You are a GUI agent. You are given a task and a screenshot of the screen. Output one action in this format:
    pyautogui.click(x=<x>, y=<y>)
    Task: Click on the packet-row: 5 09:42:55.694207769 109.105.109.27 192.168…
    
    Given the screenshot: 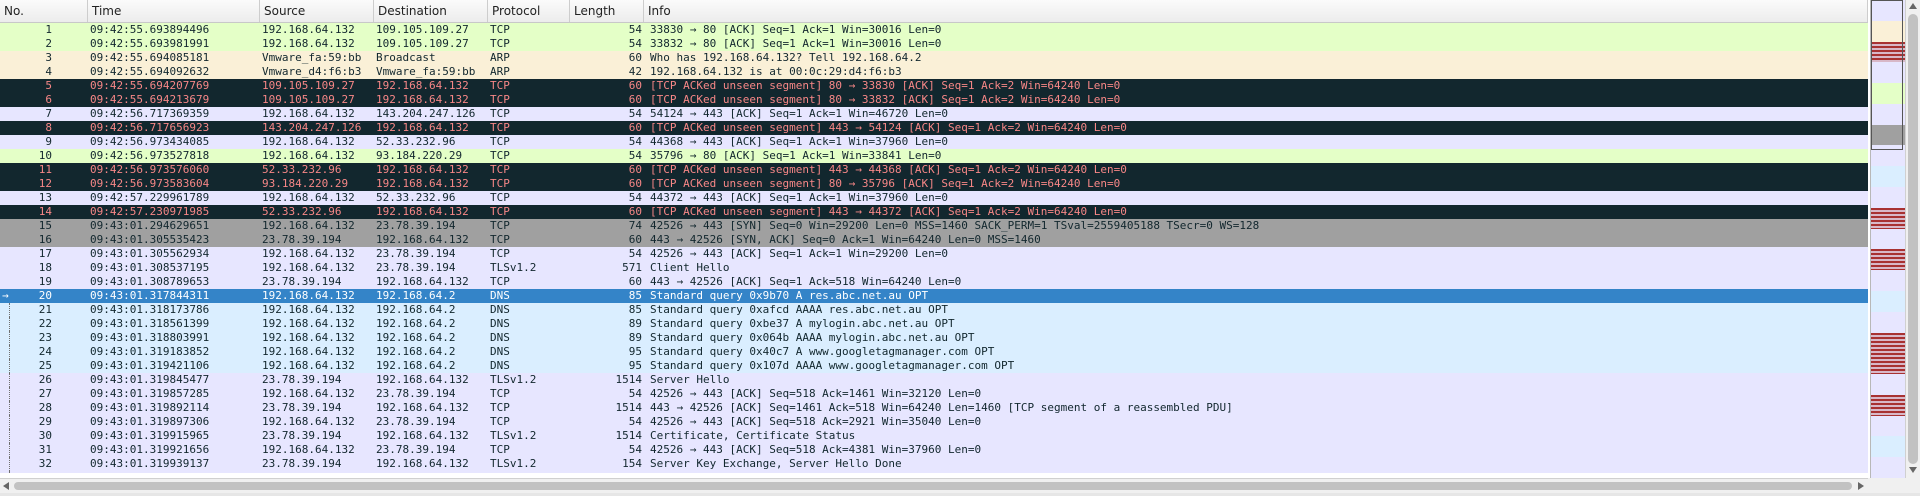 What is the action you would take?
    pyautogui.click(x=934, y=86)
    